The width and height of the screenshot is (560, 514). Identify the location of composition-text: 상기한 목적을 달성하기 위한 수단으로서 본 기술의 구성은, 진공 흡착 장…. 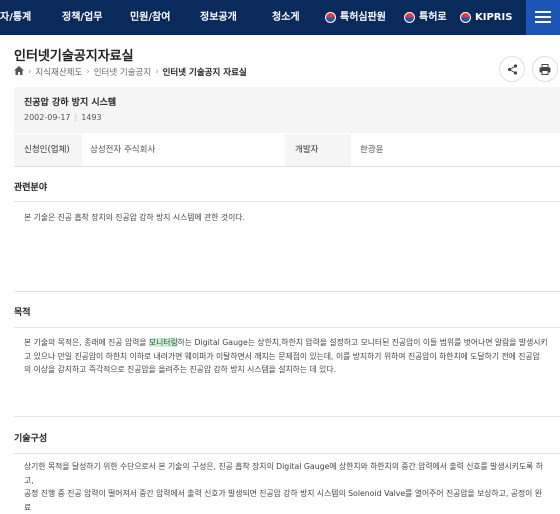
(283, 473).